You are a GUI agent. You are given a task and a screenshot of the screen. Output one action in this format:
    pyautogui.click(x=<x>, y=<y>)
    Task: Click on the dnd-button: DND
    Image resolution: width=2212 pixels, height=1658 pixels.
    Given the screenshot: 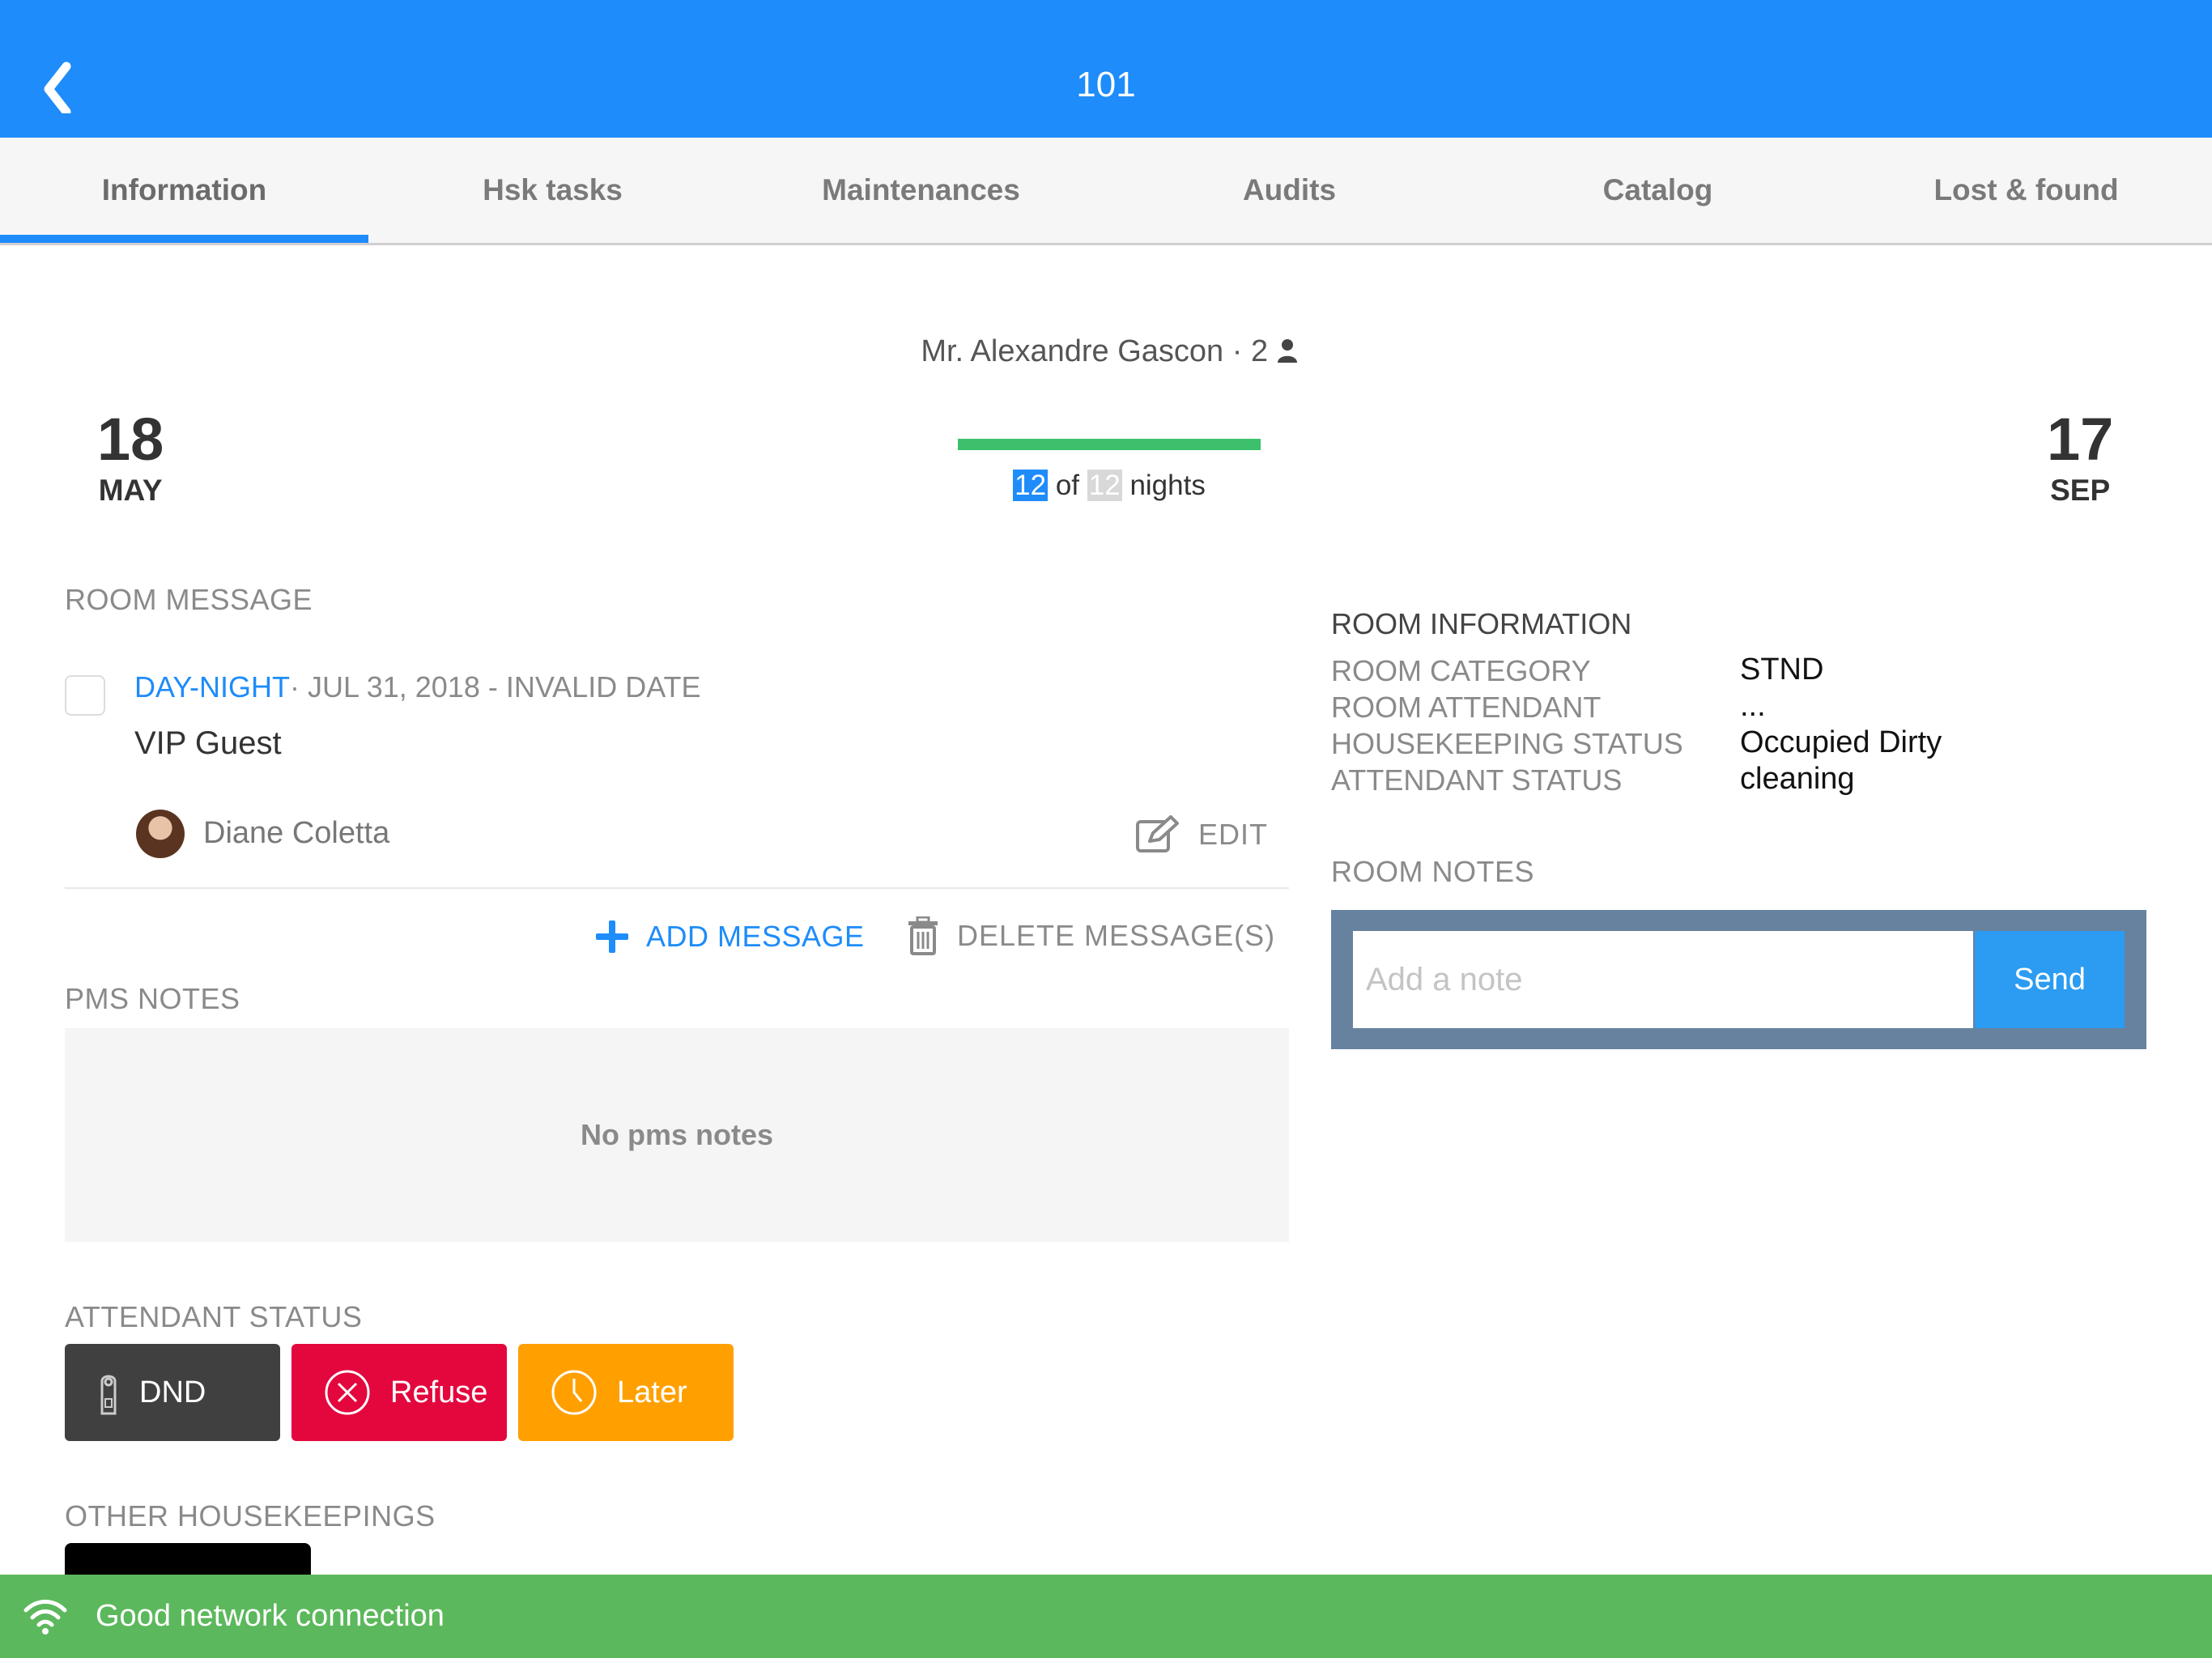 What is the action you would take?
    pyautogui.click(x=173, y=1392)
    